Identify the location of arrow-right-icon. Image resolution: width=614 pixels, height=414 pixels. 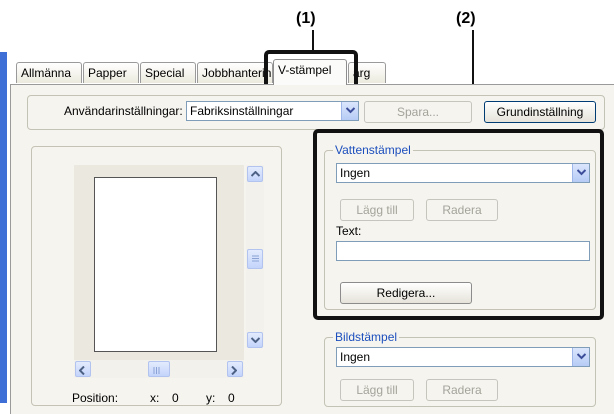
(235, 369).